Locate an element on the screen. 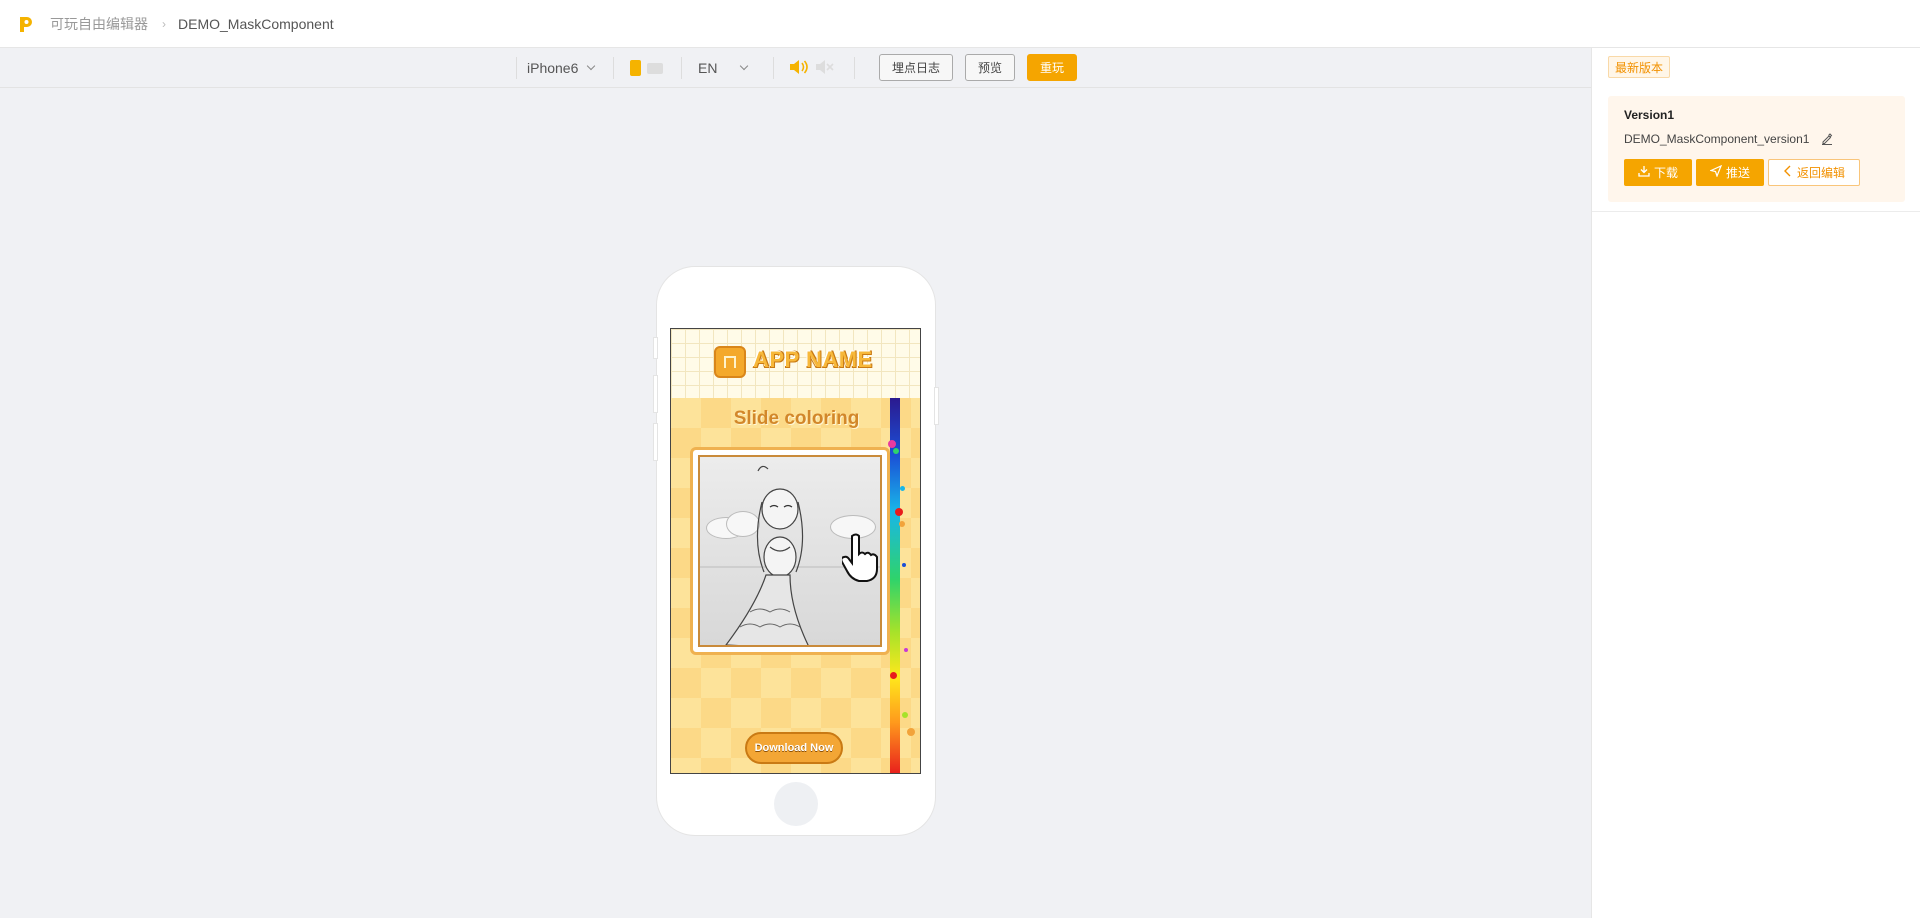 The width and height of the screenshot is (1920, 918). device-select: iPhone6 is located at coordinates (561, 68).